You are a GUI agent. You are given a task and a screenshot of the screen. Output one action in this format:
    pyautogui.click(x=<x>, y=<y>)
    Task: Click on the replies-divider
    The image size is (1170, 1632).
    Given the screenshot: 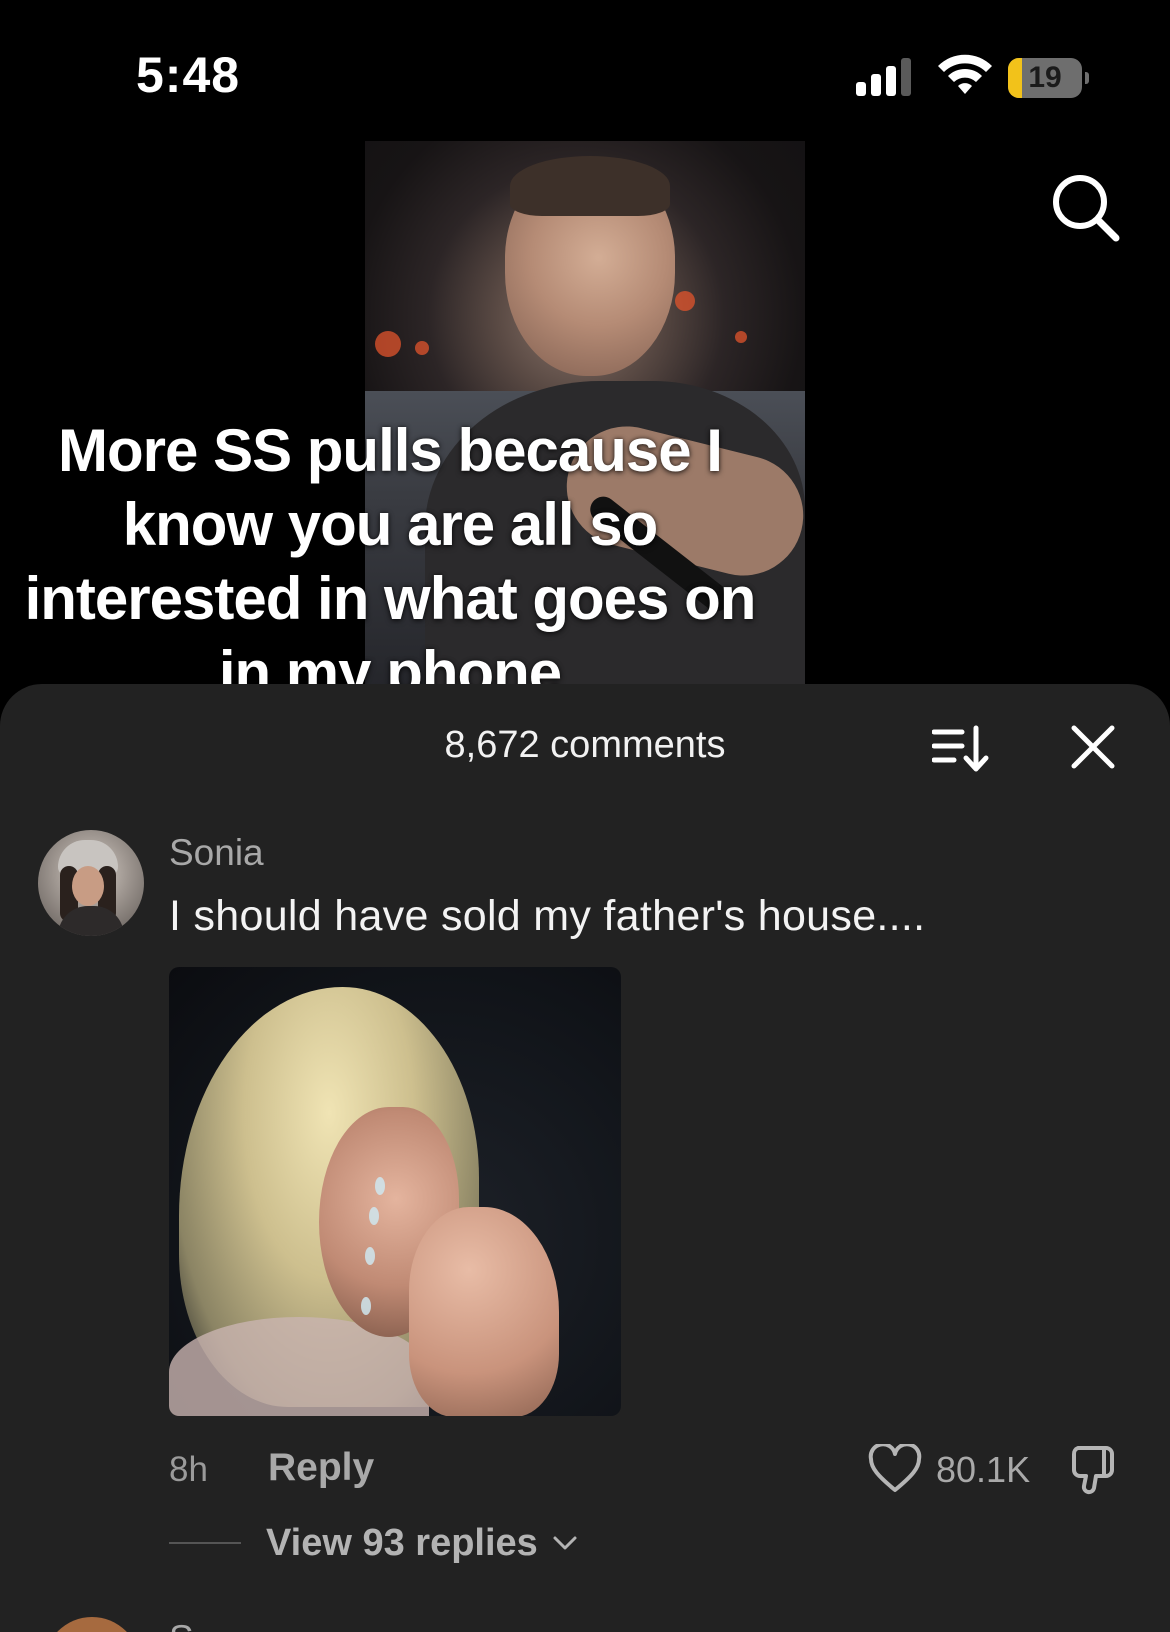 What is the action you would take?
    pyautogui.click(x=205, y=1543)
    